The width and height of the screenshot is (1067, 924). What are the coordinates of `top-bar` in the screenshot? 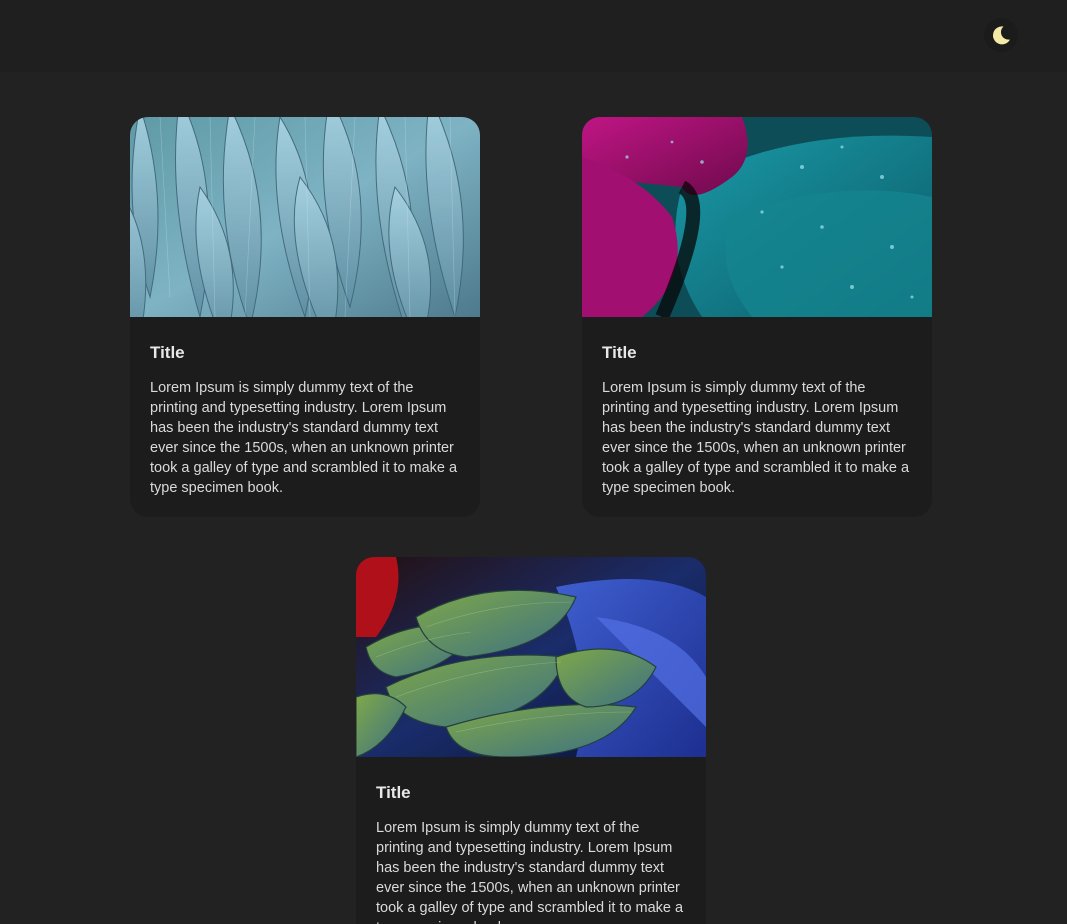 It's located at (533, 36).